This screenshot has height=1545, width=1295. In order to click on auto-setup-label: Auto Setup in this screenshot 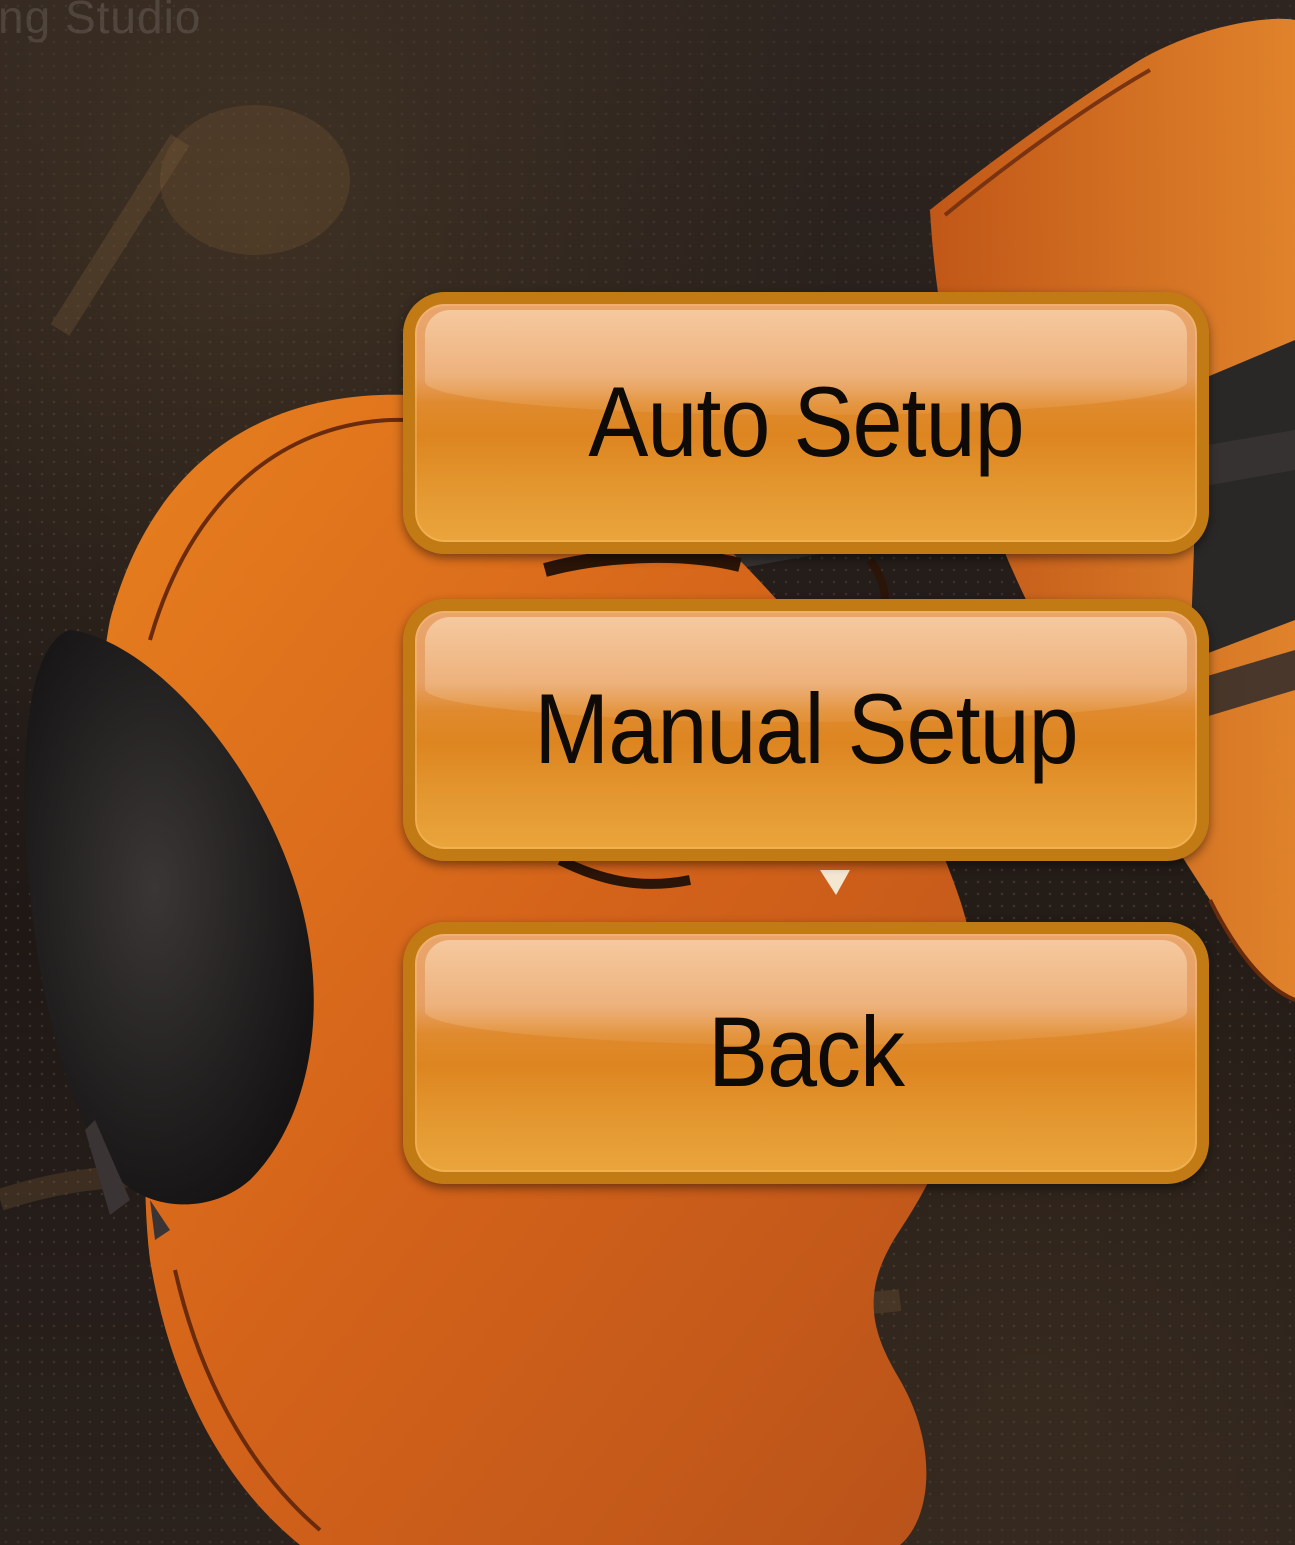, I will do `click(806, 422)`.